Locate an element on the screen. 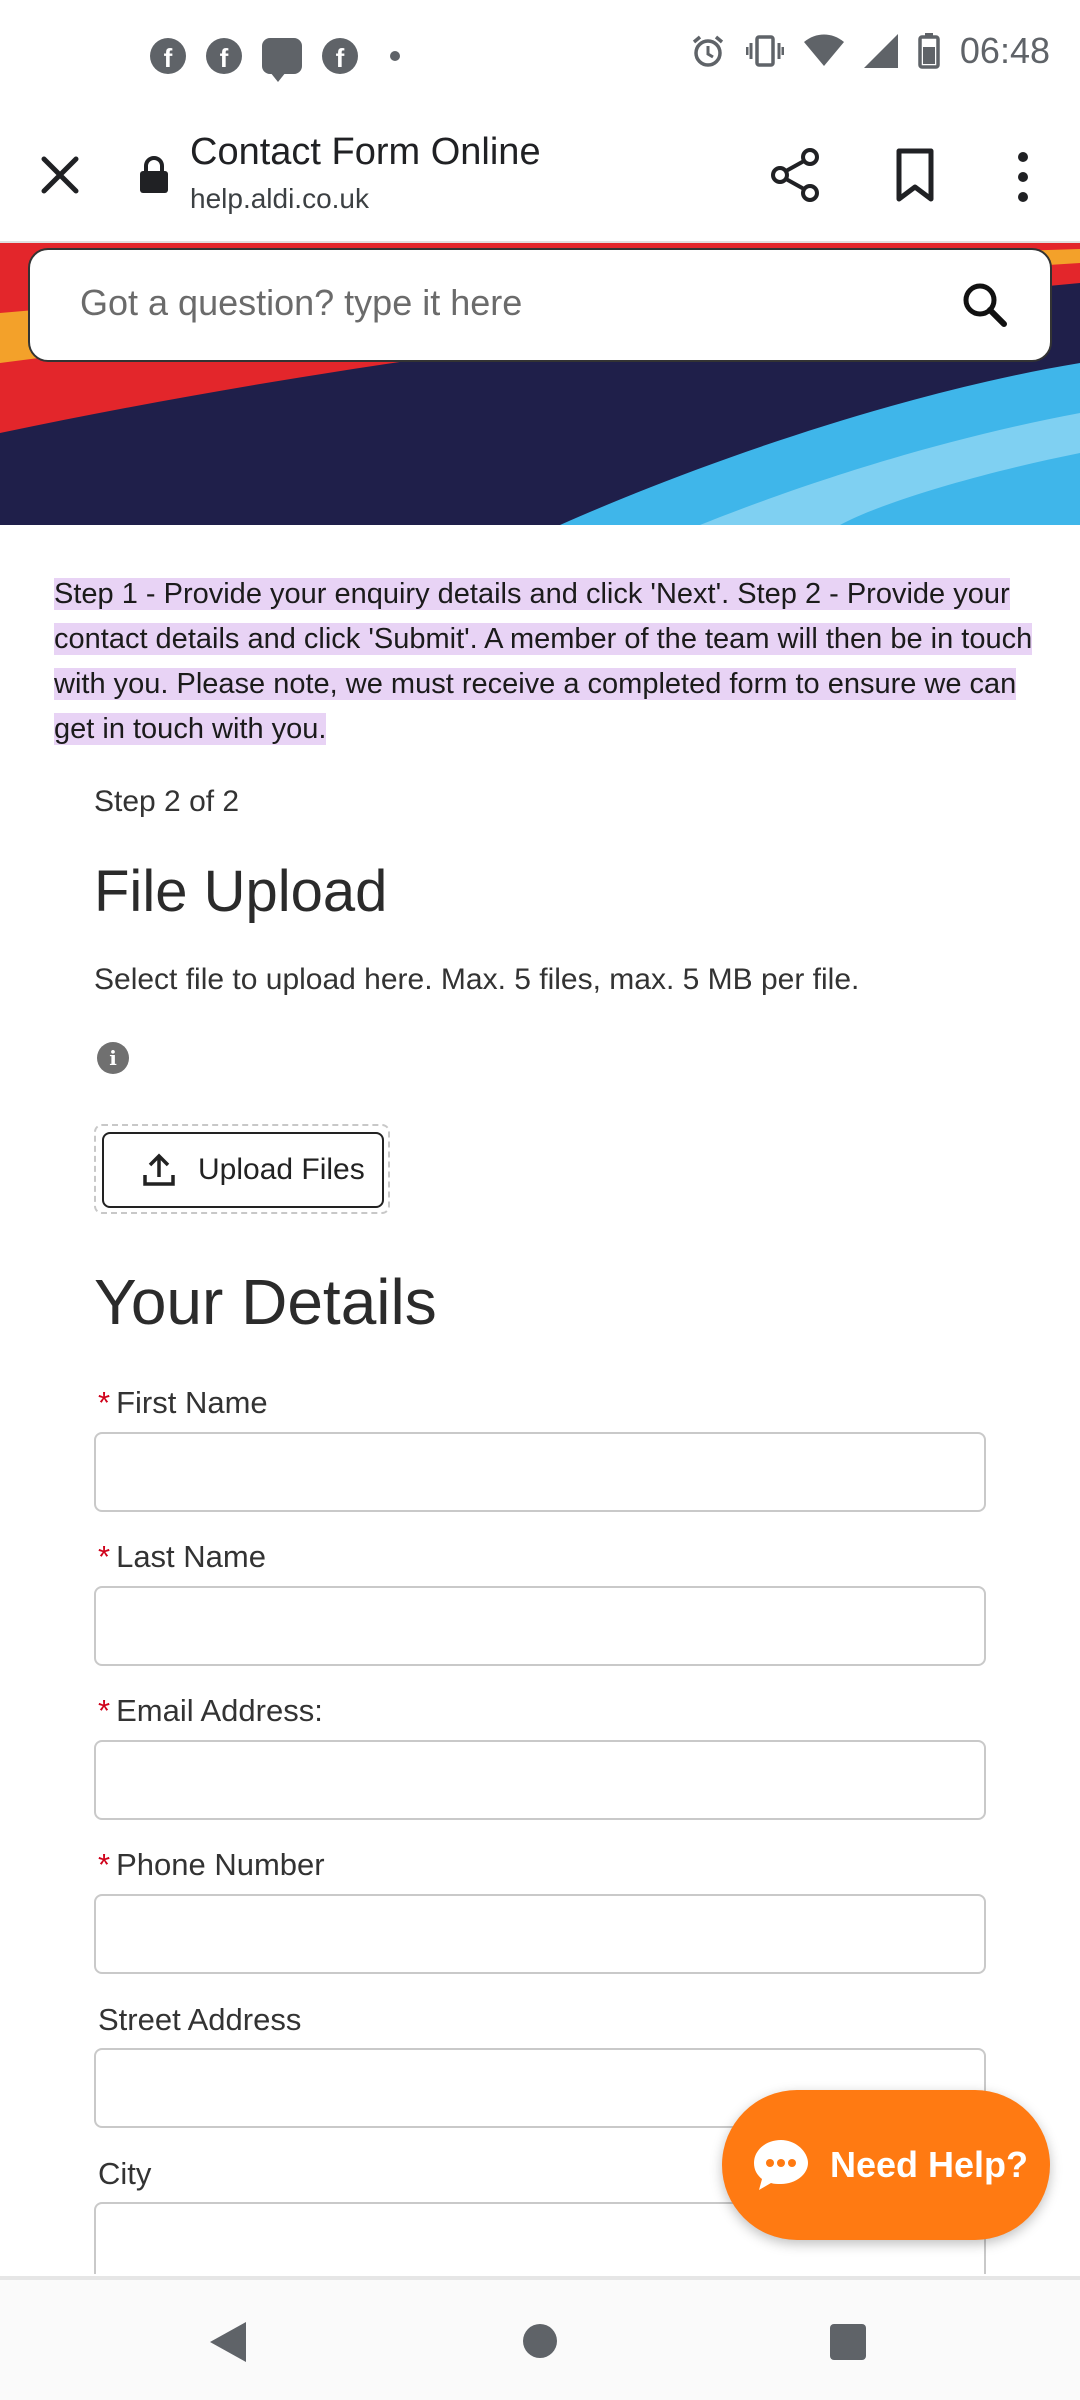  file-upload-heading: File Upload is located at coordinates (241, 891).